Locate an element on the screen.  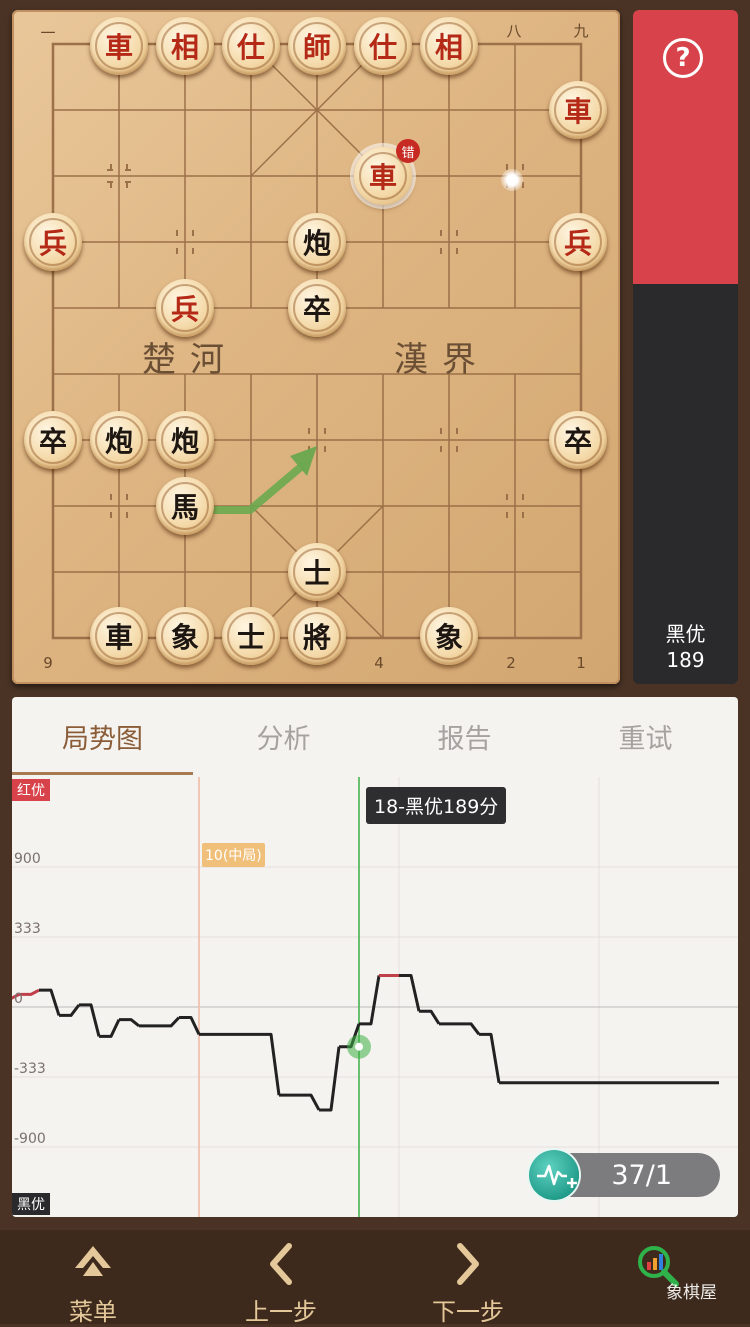
river-text-right: 漢界 is located at coordinates (442, 360).